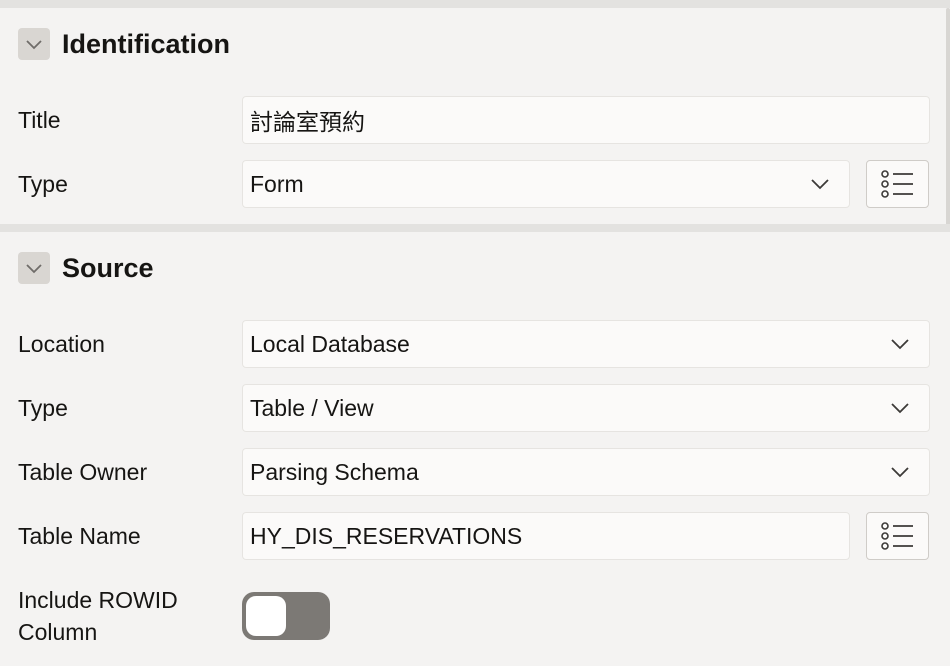 Image resolution: width=950 pixels, height=666 pixels. I want to click on title-input-value: 討論室預約, so click(307, 122).